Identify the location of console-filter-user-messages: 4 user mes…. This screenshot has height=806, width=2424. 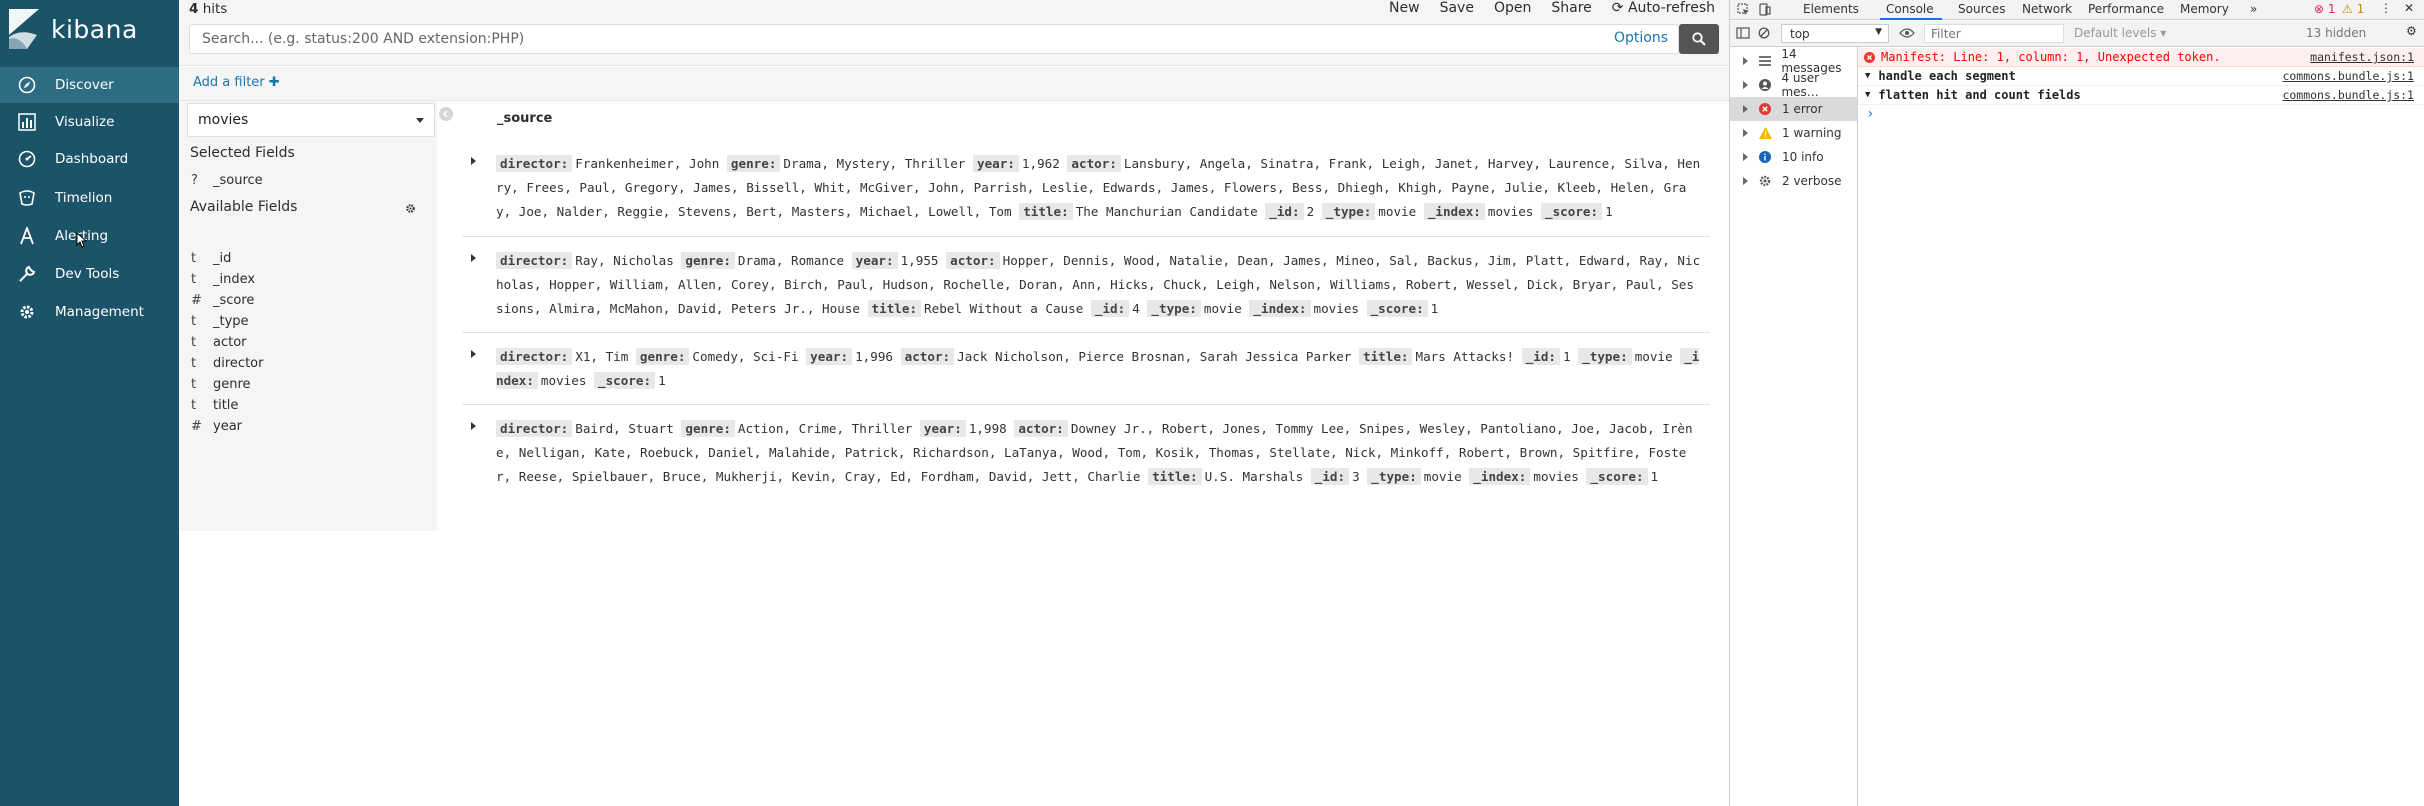
(1793, 85).